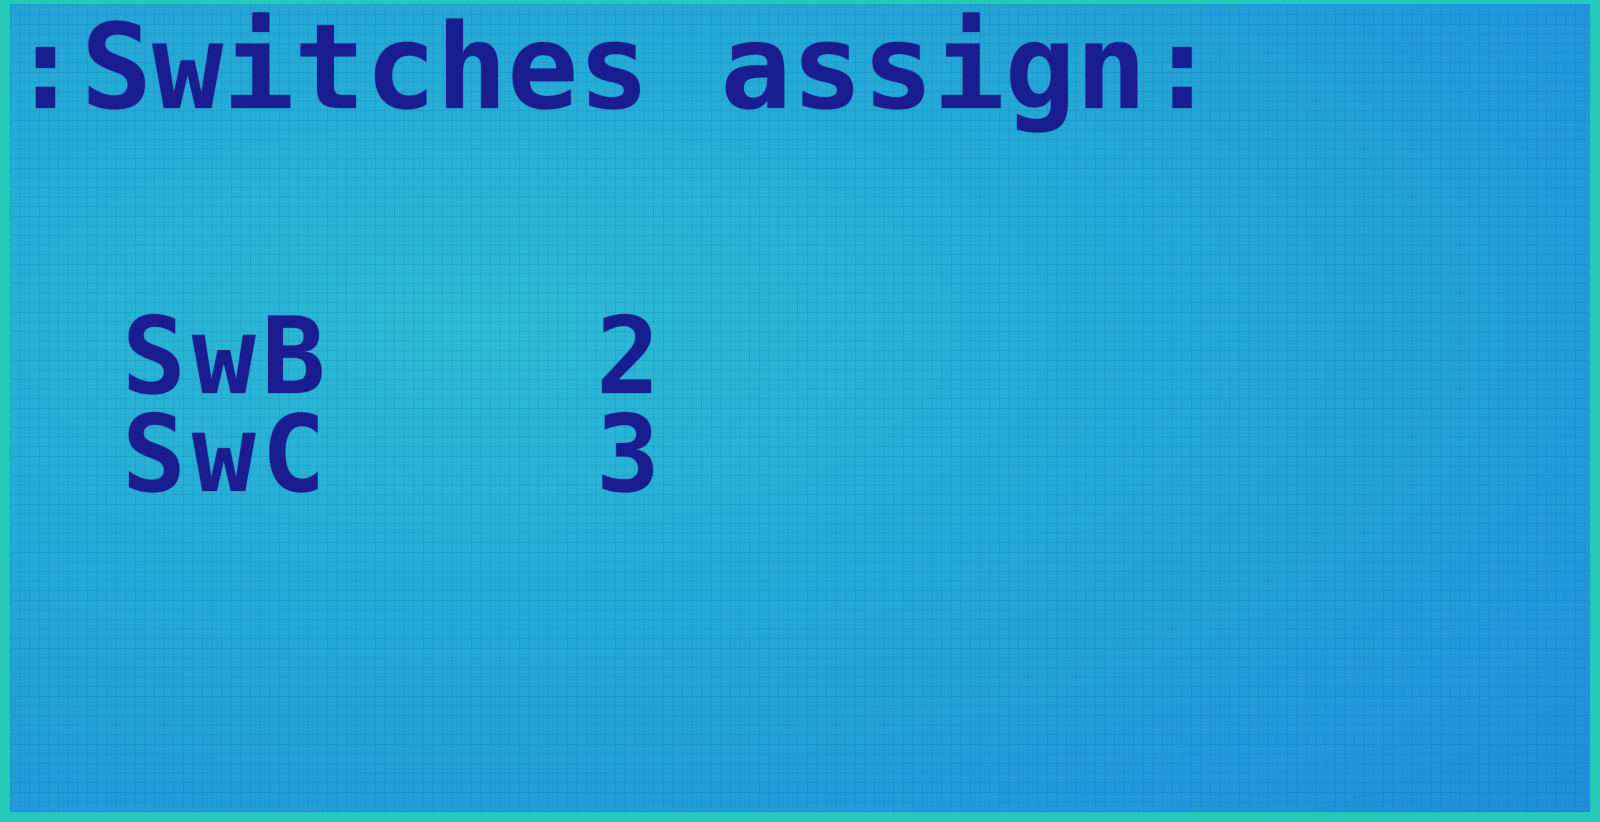 Image resolution: width=1600 pixels, height=822 pixels. I want to click on switch-name: SwC, so click(227, 454).